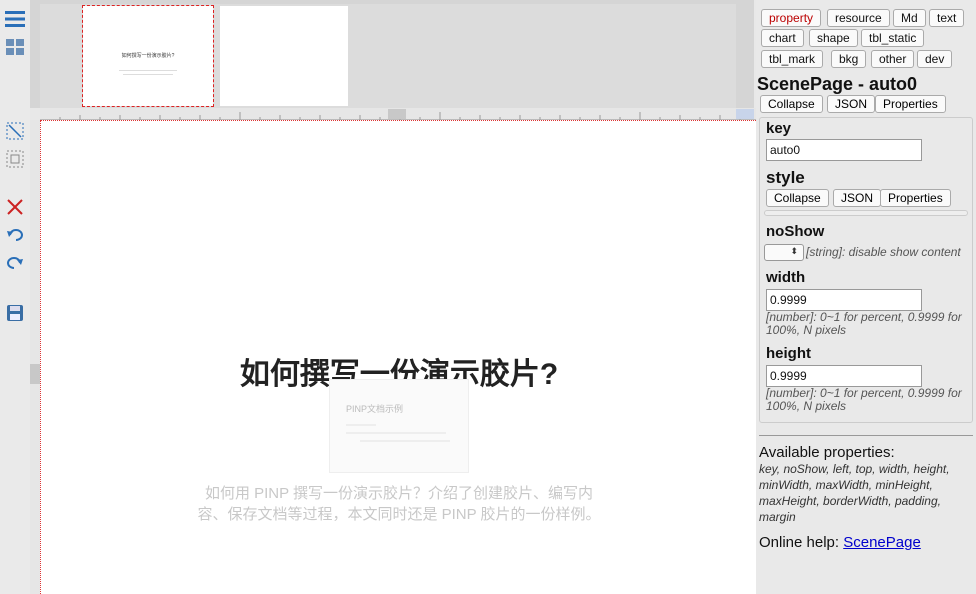 The width and height of the screenshot is (976, 594). What do you see at coordinates (866, 435) in the screenshot?
I see `divider` at bounding box center [866, 435].